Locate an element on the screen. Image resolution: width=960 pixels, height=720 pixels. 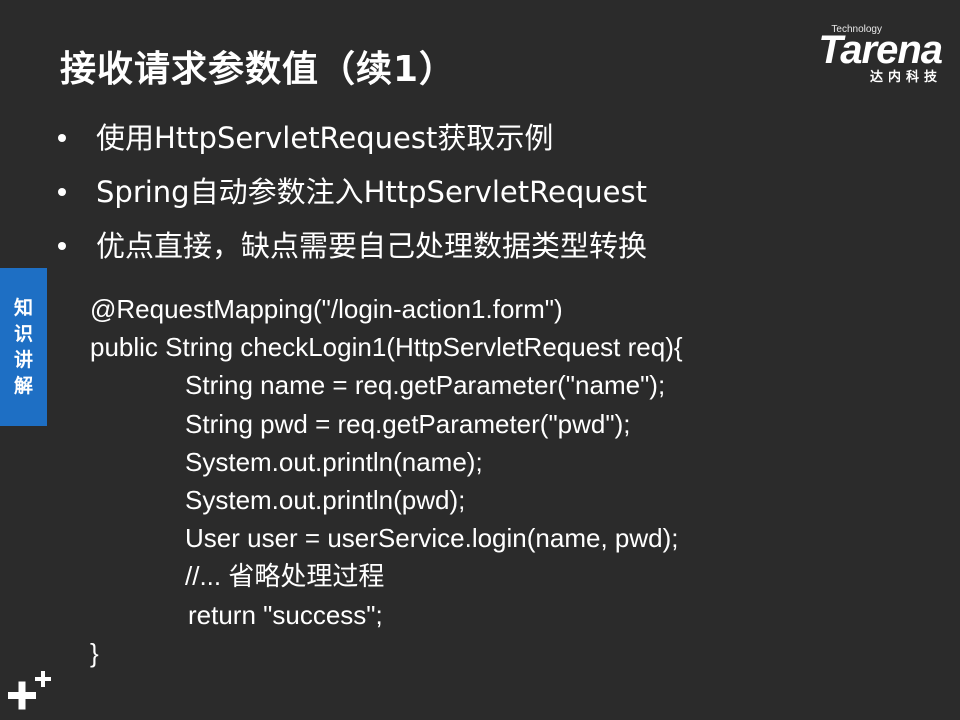
bullet-item: 优点直接，缺点需要自己处理数据类型转换 is located at coordinates (352, 253).